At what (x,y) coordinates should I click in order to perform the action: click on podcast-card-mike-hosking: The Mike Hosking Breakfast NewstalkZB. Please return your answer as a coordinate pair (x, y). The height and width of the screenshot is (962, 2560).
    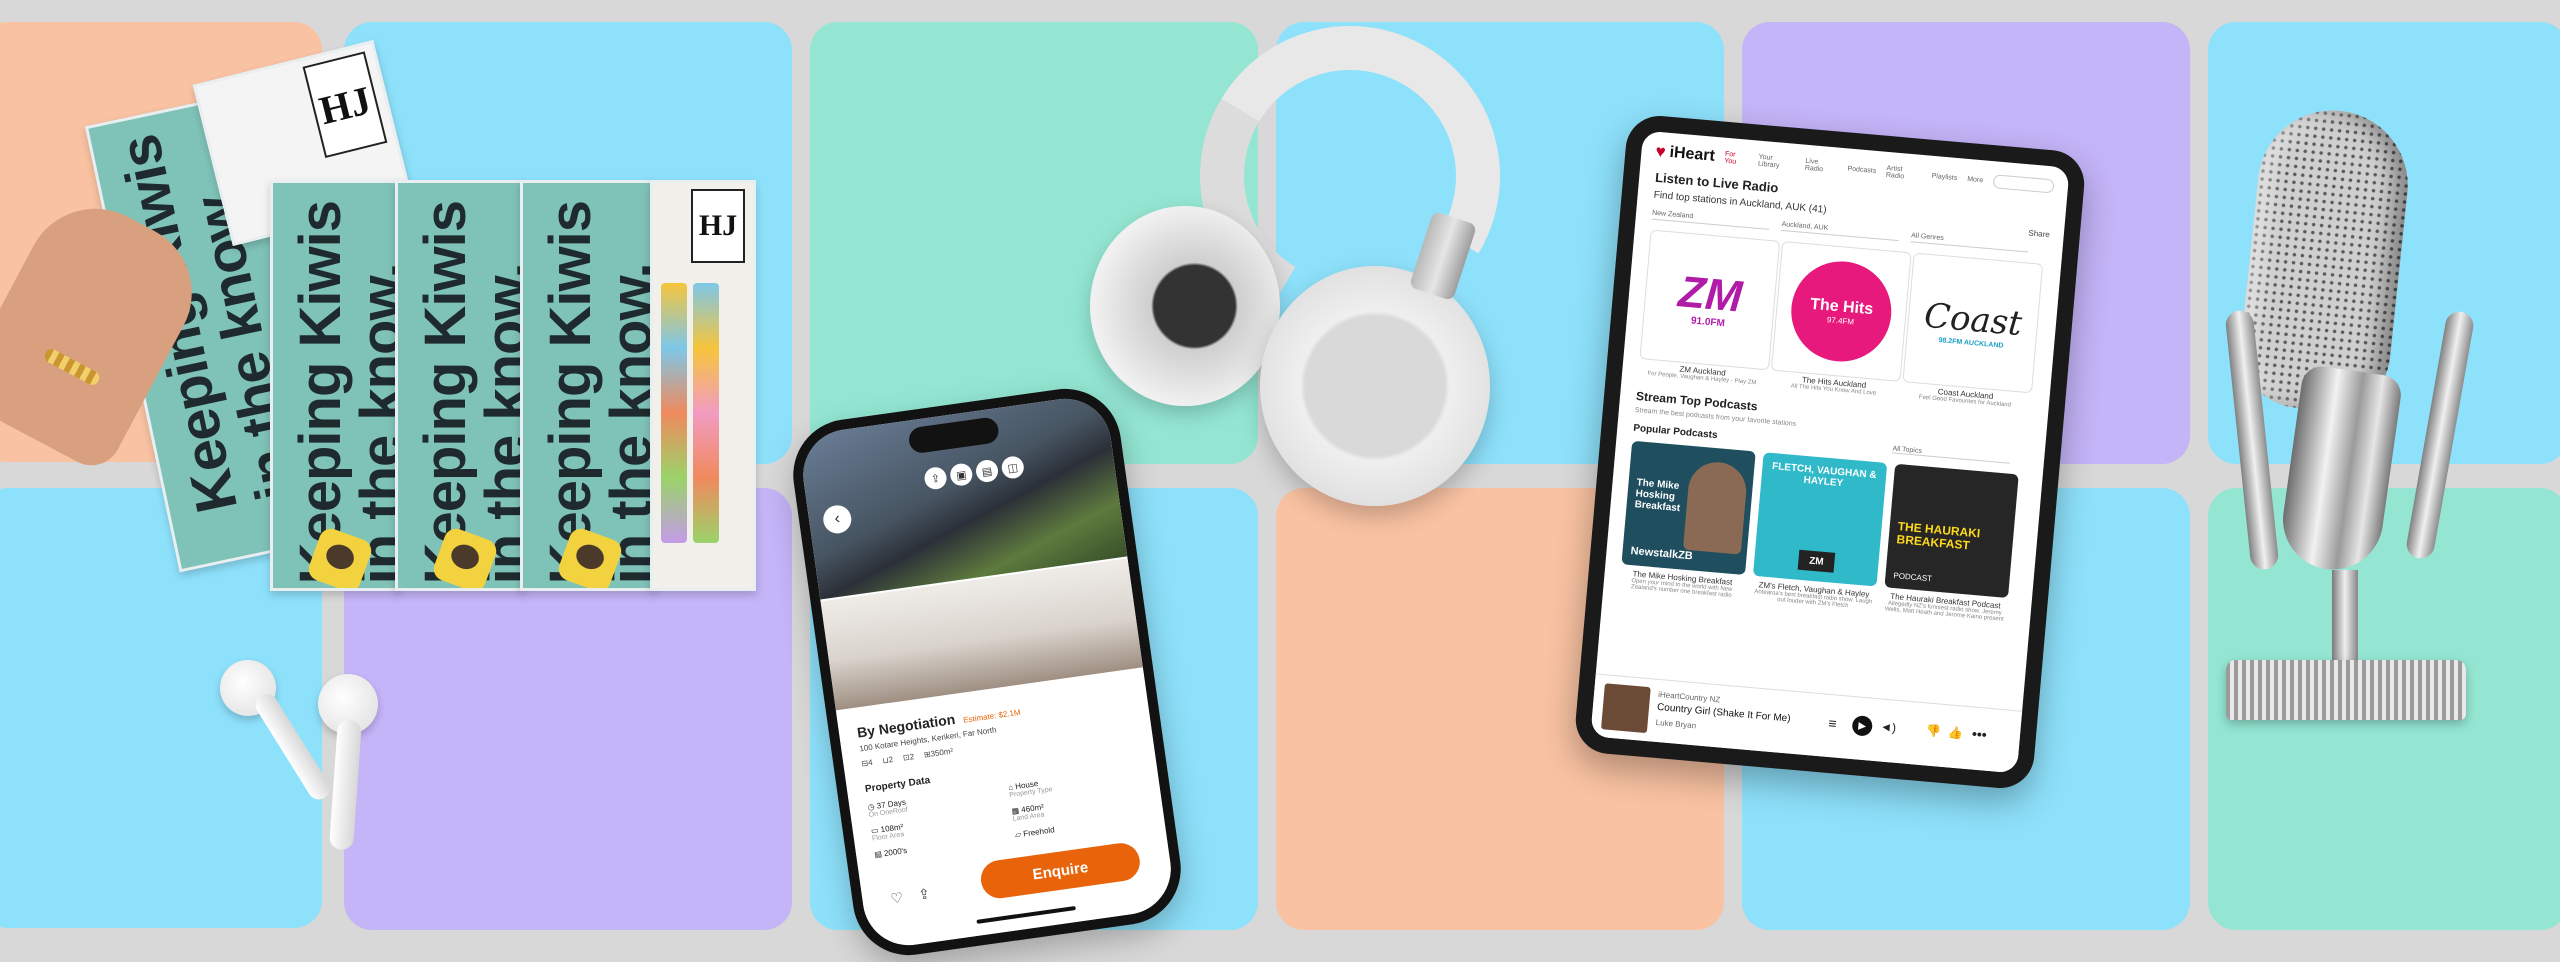
    Looking at the image, I should click on (1688, 508).